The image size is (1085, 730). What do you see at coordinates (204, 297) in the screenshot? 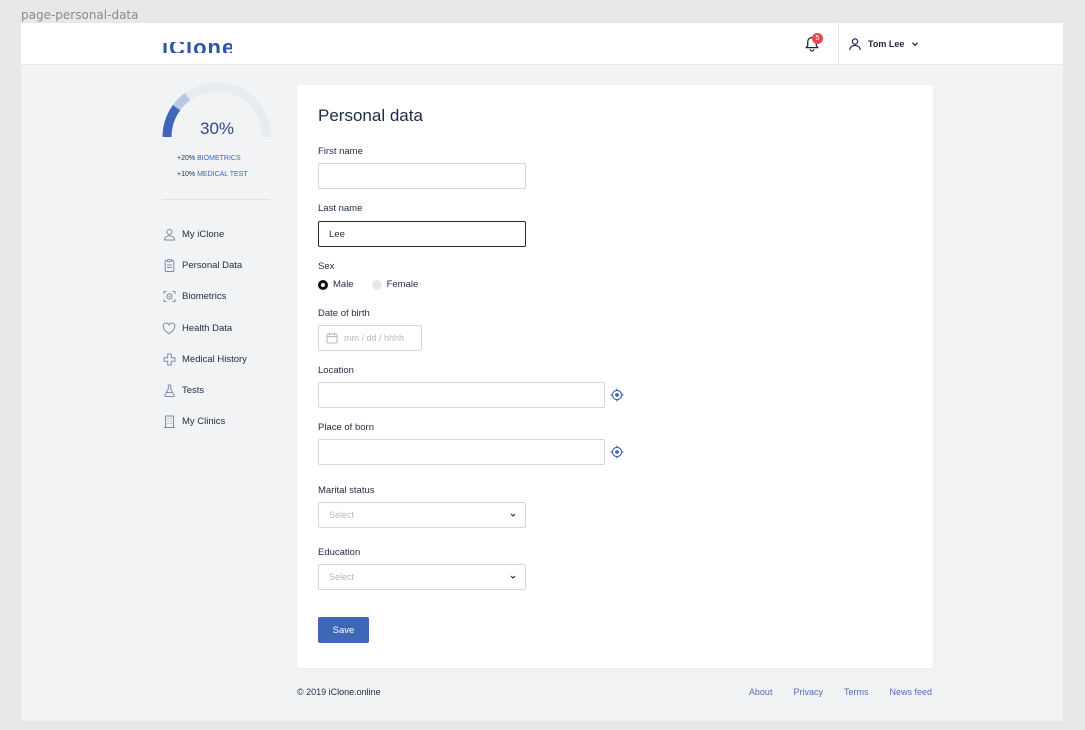
I see `sidebar-item-label: Biometrics` at bounding box center [204, 297].